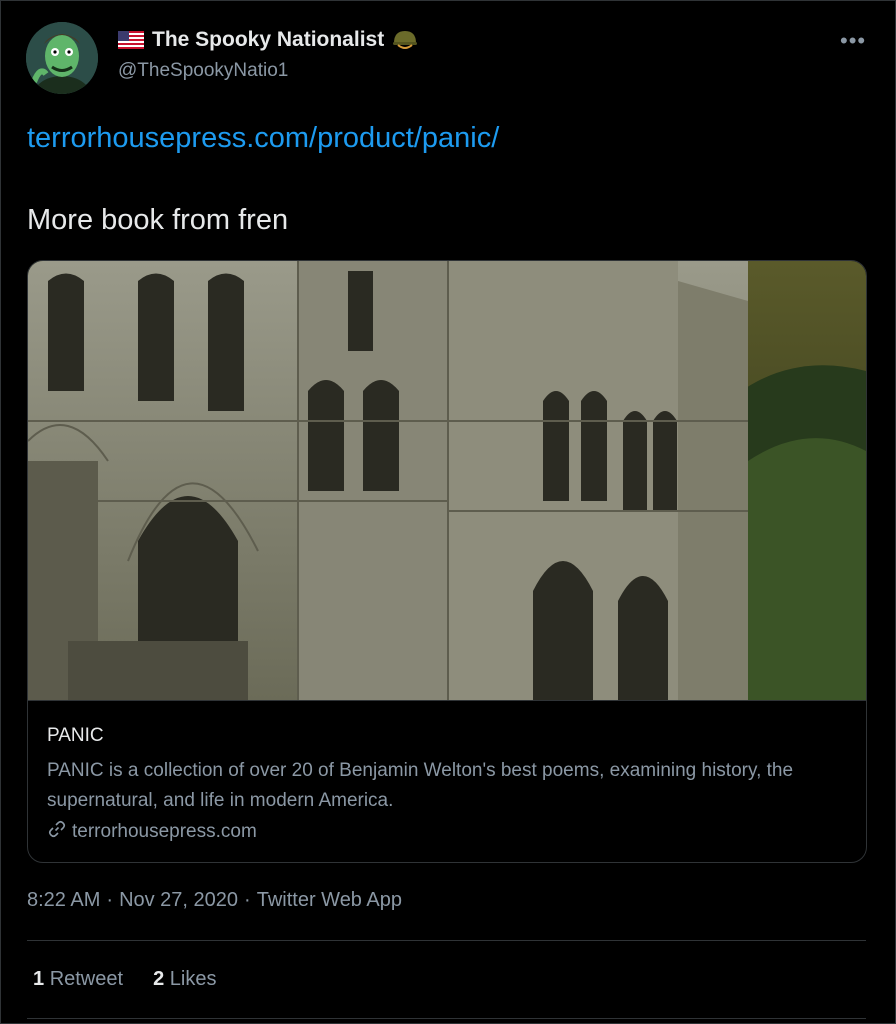  Describe the element at coordinates (263, 138) in the screenshot. I see `tweet-link: terrorhousepress.com/product/panic/` at that location.